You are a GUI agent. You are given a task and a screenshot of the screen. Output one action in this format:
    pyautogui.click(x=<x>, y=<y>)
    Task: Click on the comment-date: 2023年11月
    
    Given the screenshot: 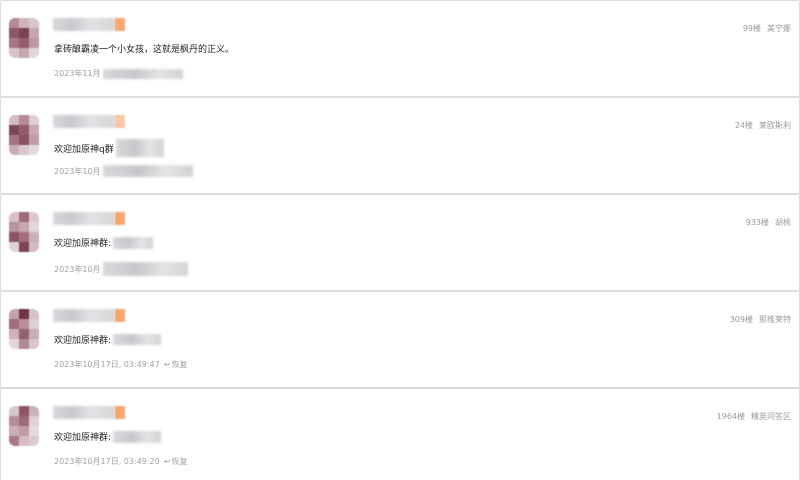 What is the action you would take?
    pyautogui.click(x=77, y=73)
    